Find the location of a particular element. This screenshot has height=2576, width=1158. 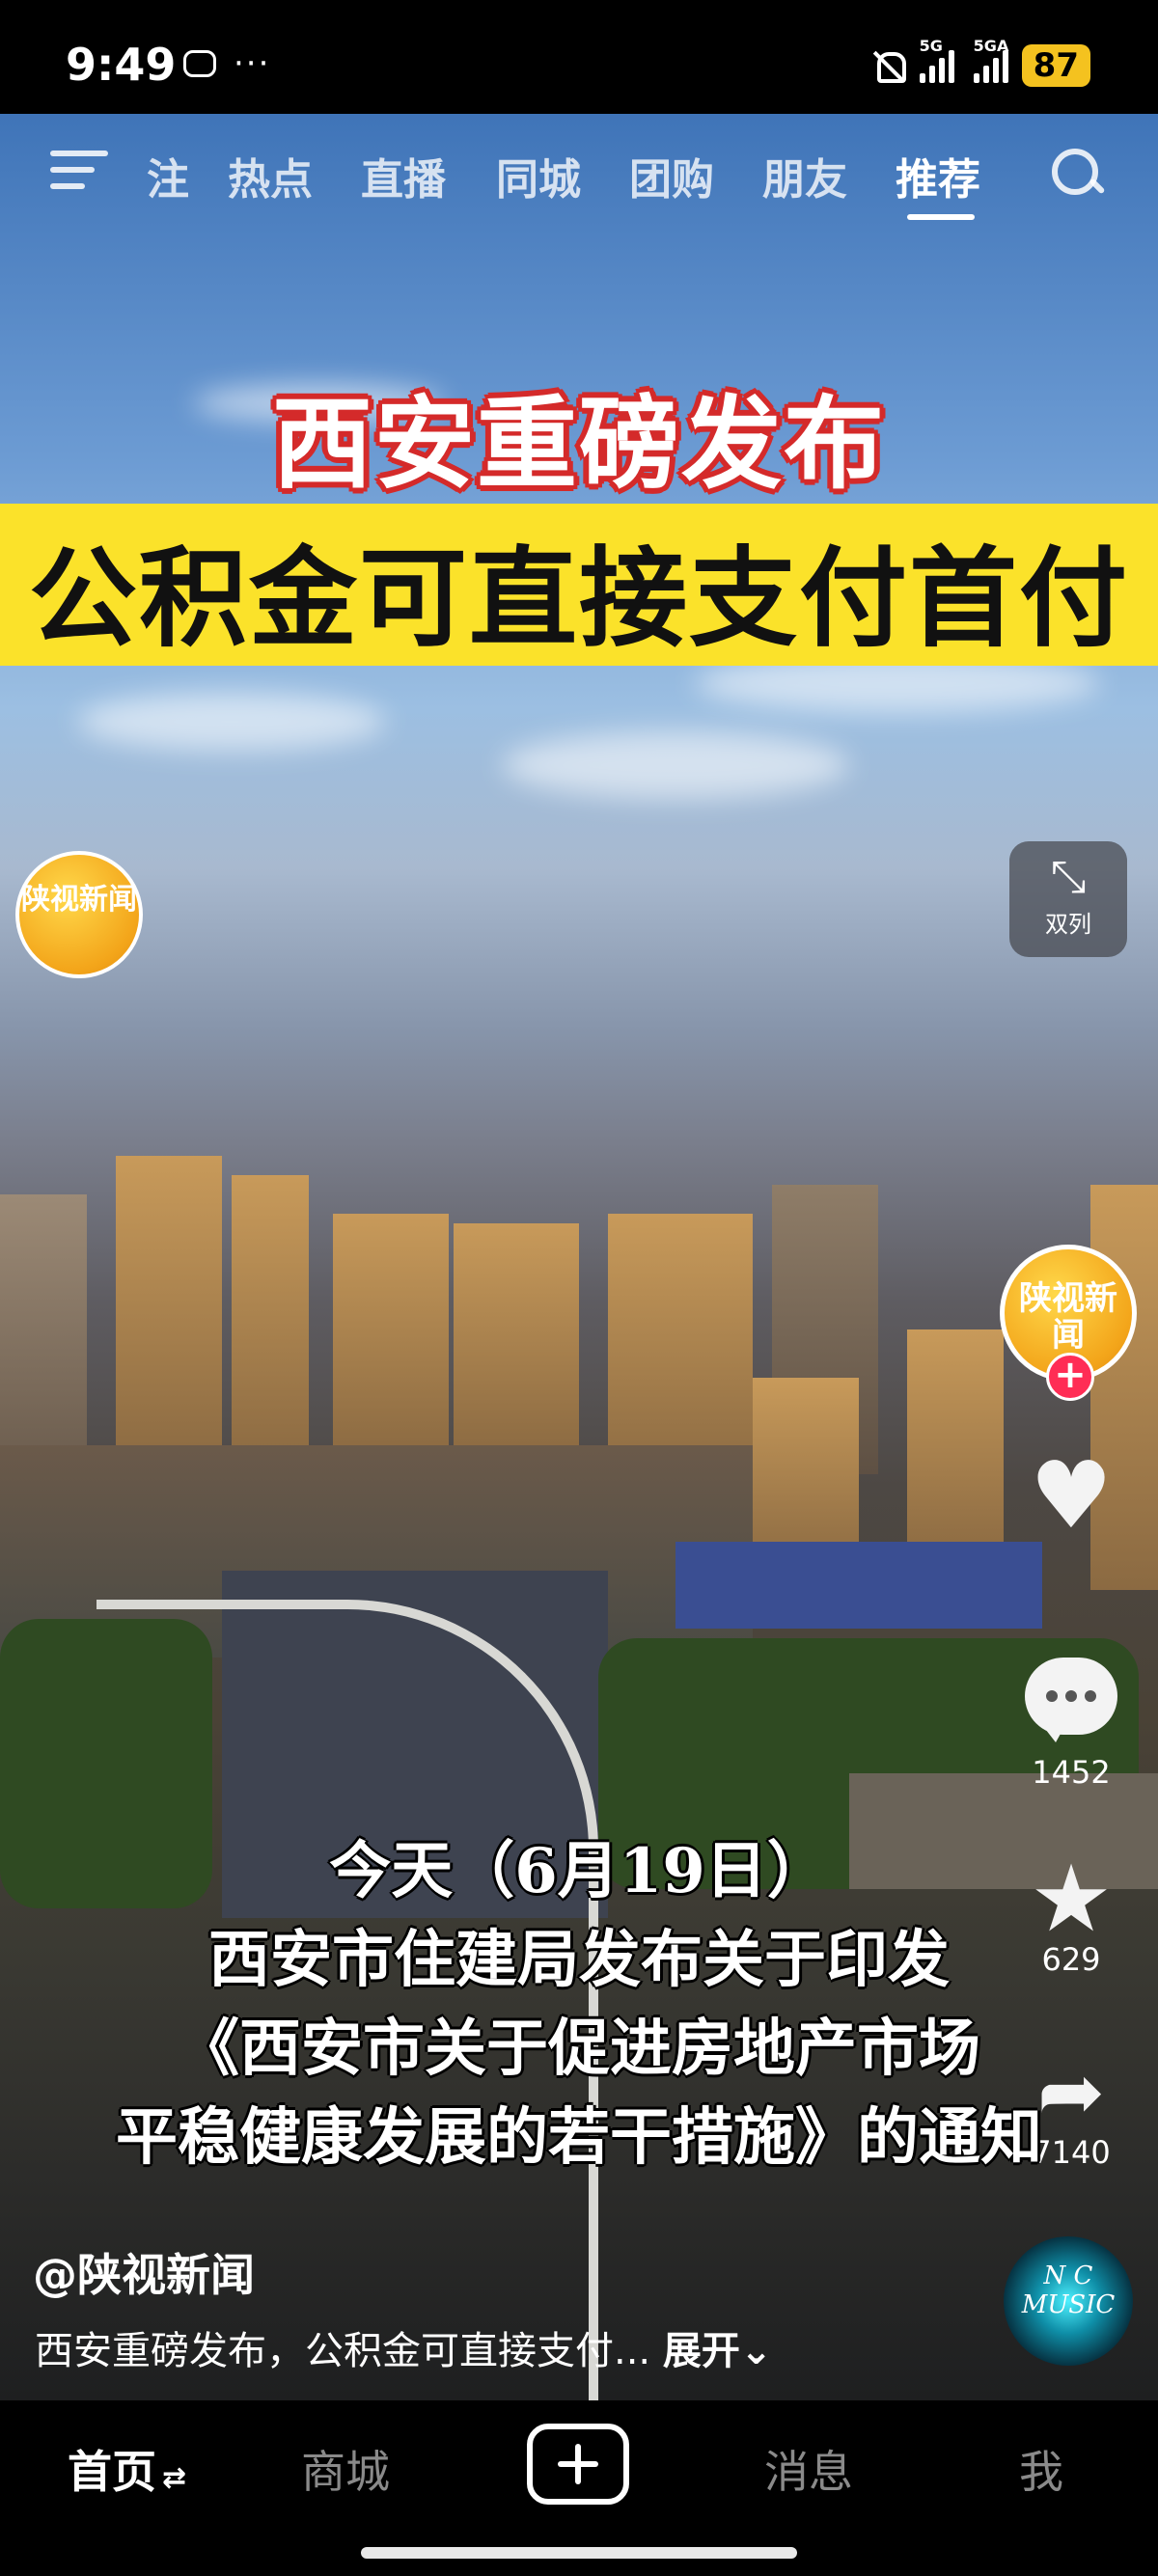

comment-count: 1452 is located at coordinates (1071, 1773).